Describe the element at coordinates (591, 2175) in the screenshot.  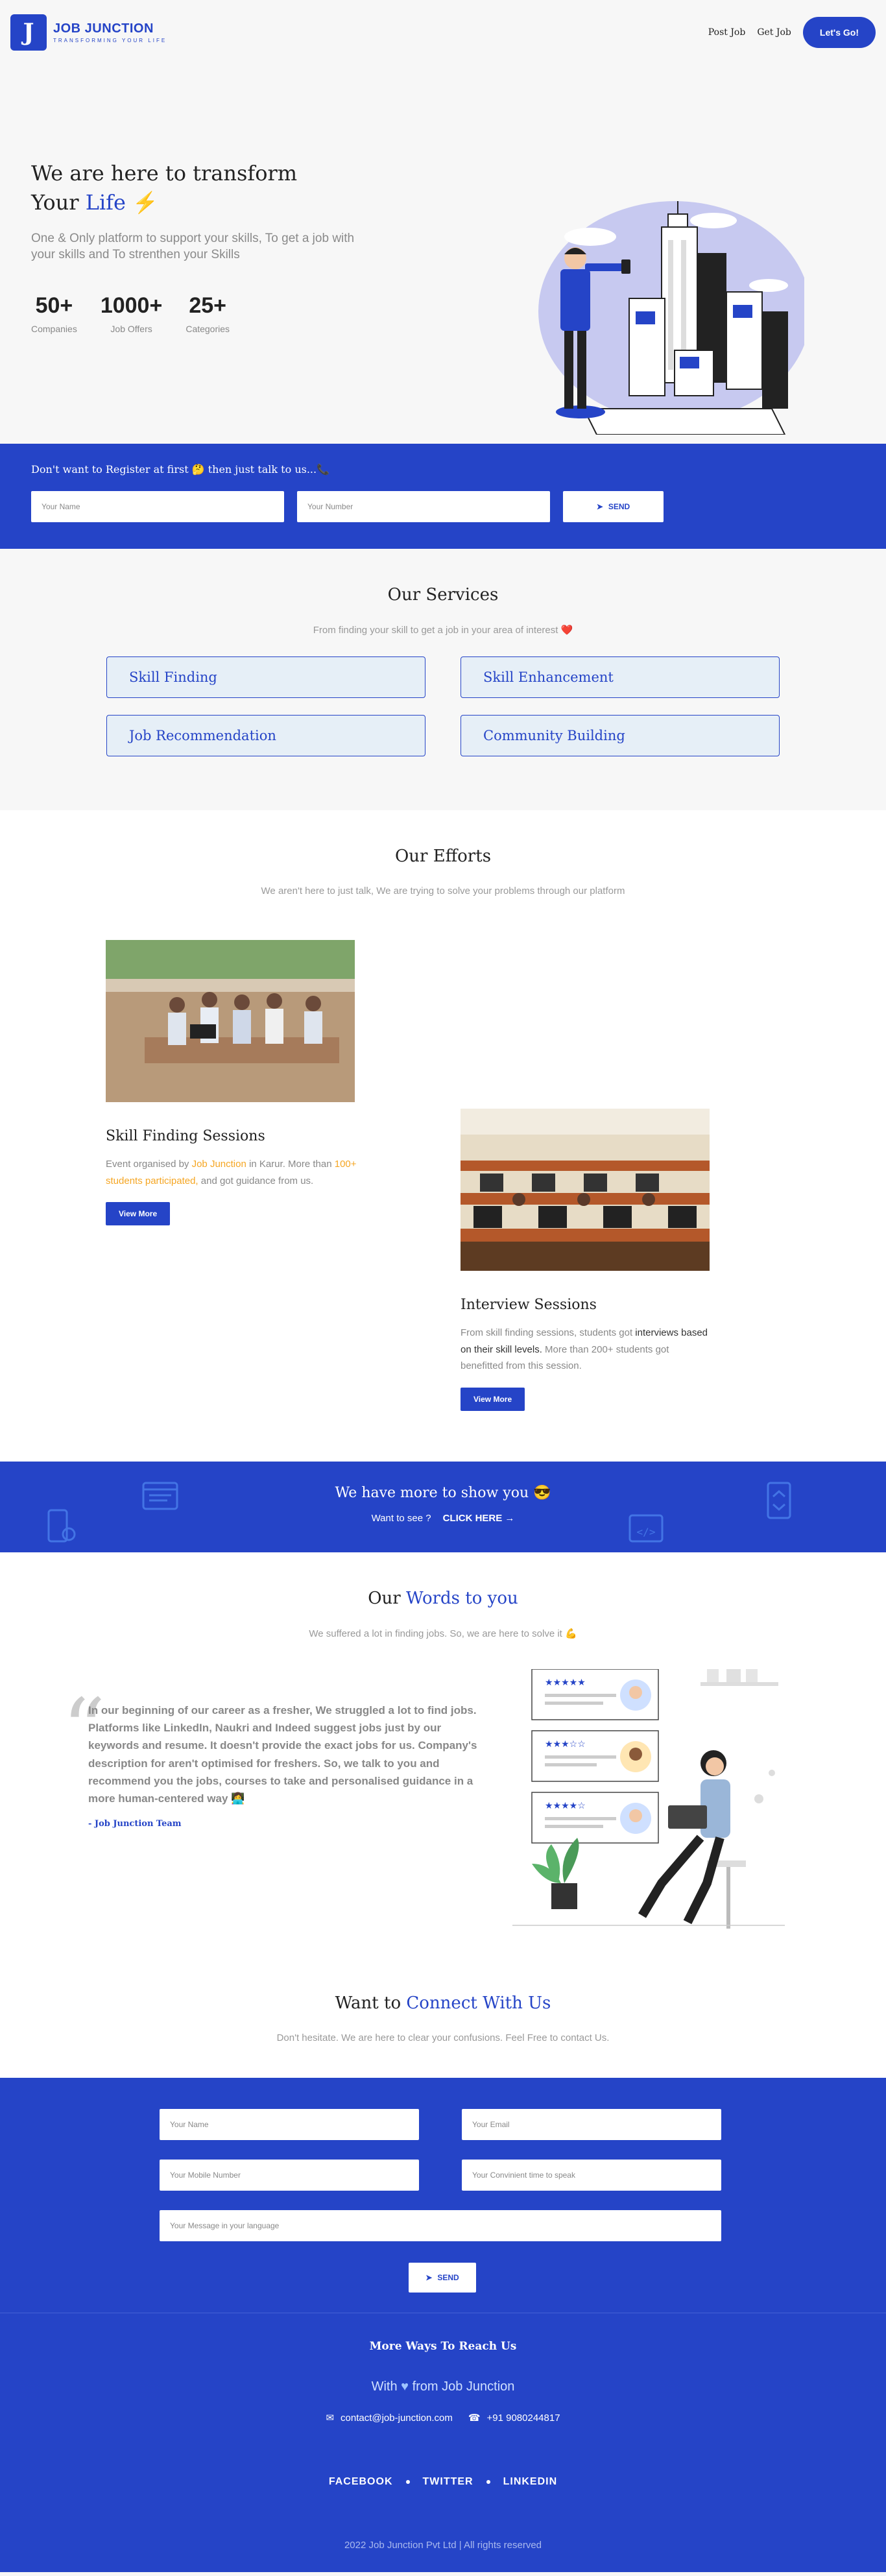
I see `time-field: Your Convinient time to speak` at that location.